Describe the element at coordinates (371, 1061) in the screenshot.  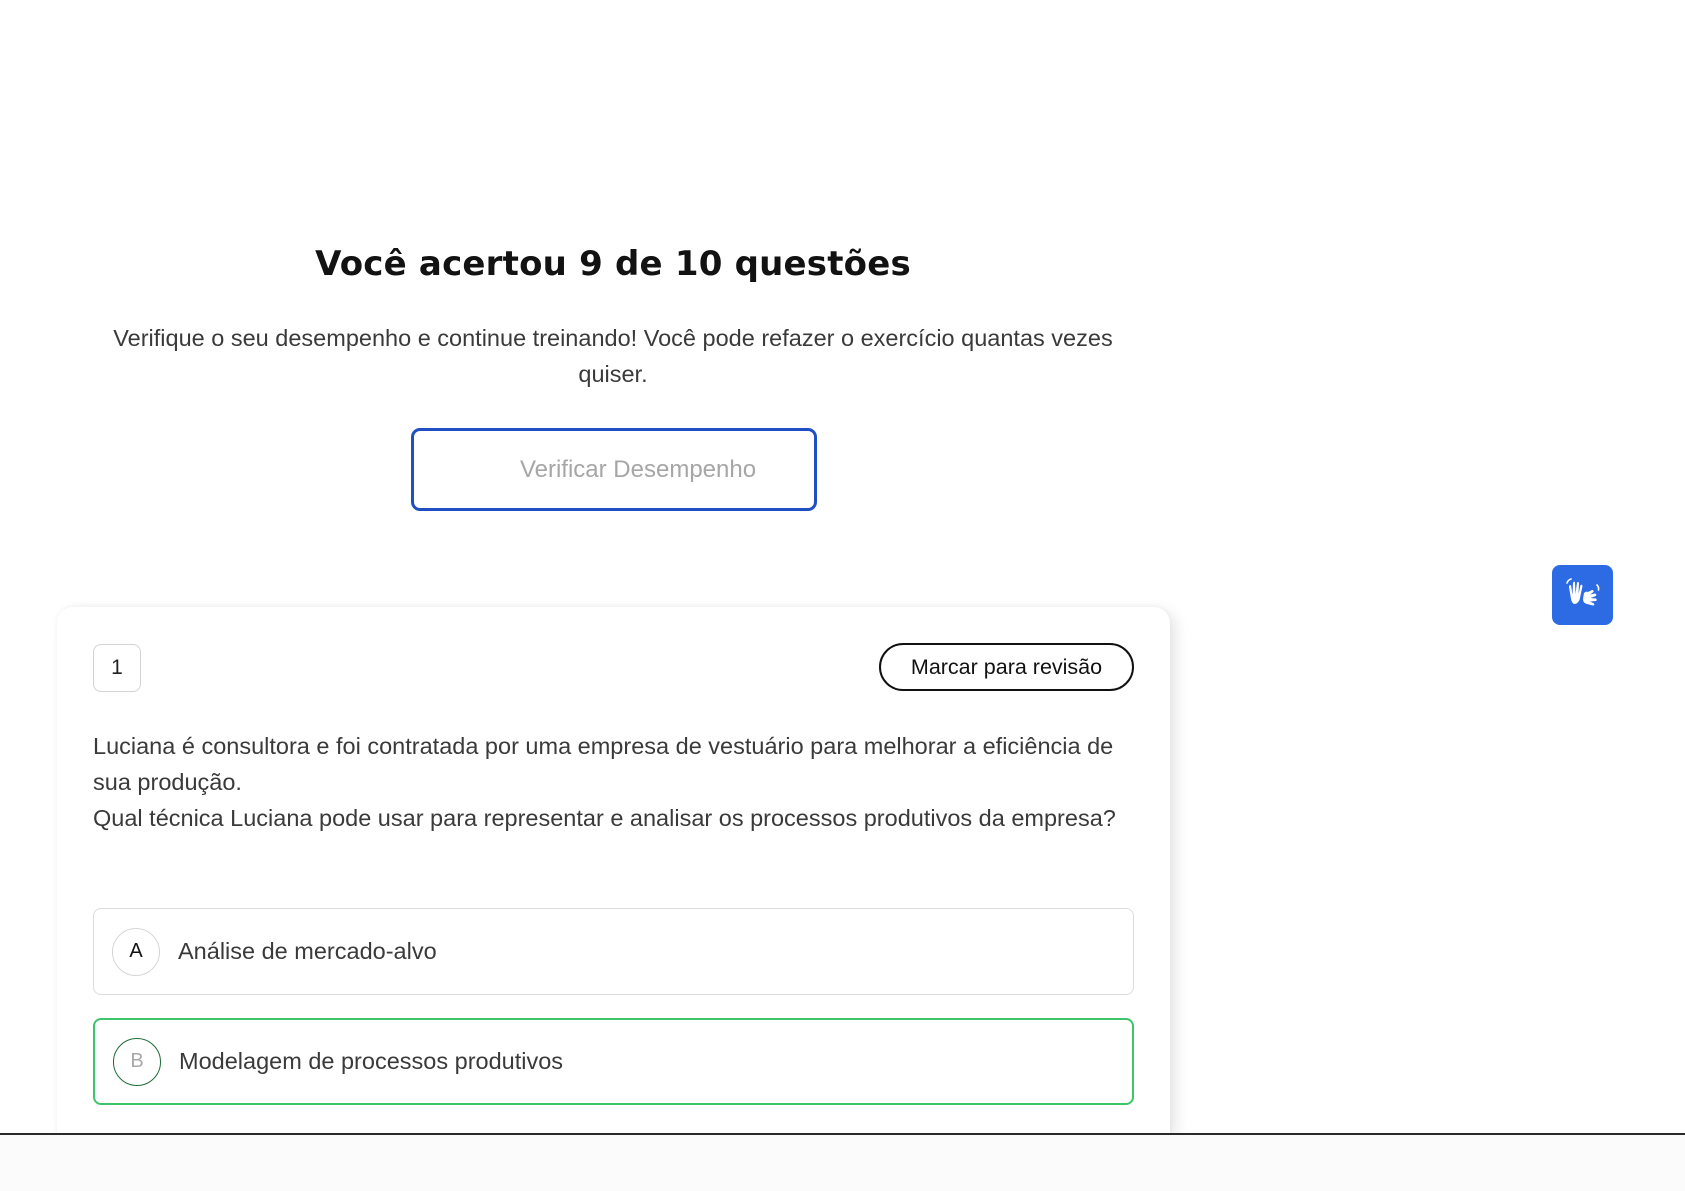
I see `option-text: Modelagem de processos produtivos` at that location.